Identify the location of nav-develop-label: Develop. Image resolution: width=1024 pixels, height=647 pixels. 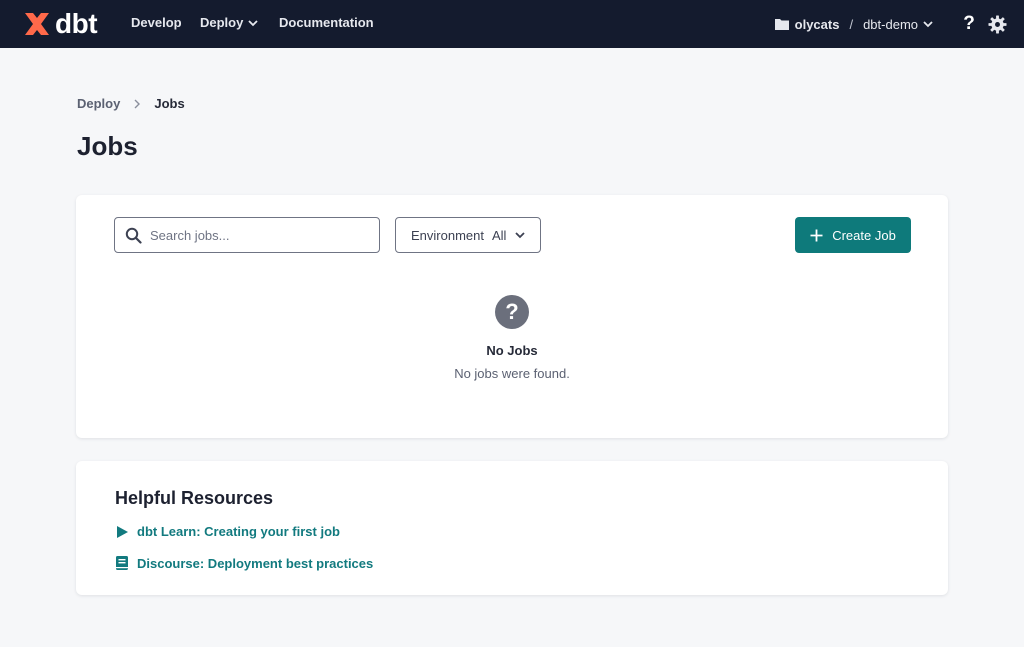
(156, 22).